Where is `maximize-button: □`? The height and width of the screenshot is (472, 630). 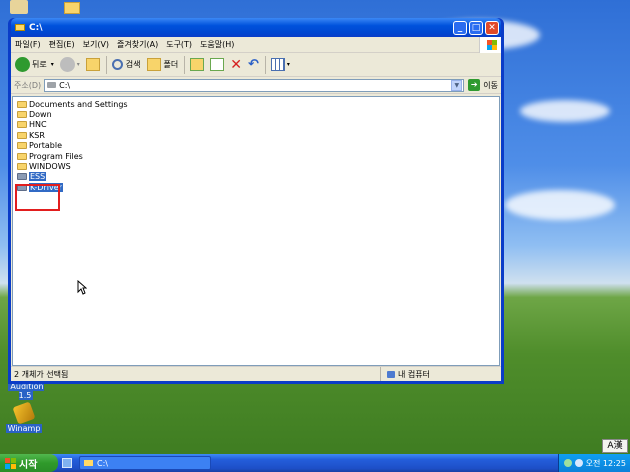 maximize-button: □ is located at coordinates (476, 27).